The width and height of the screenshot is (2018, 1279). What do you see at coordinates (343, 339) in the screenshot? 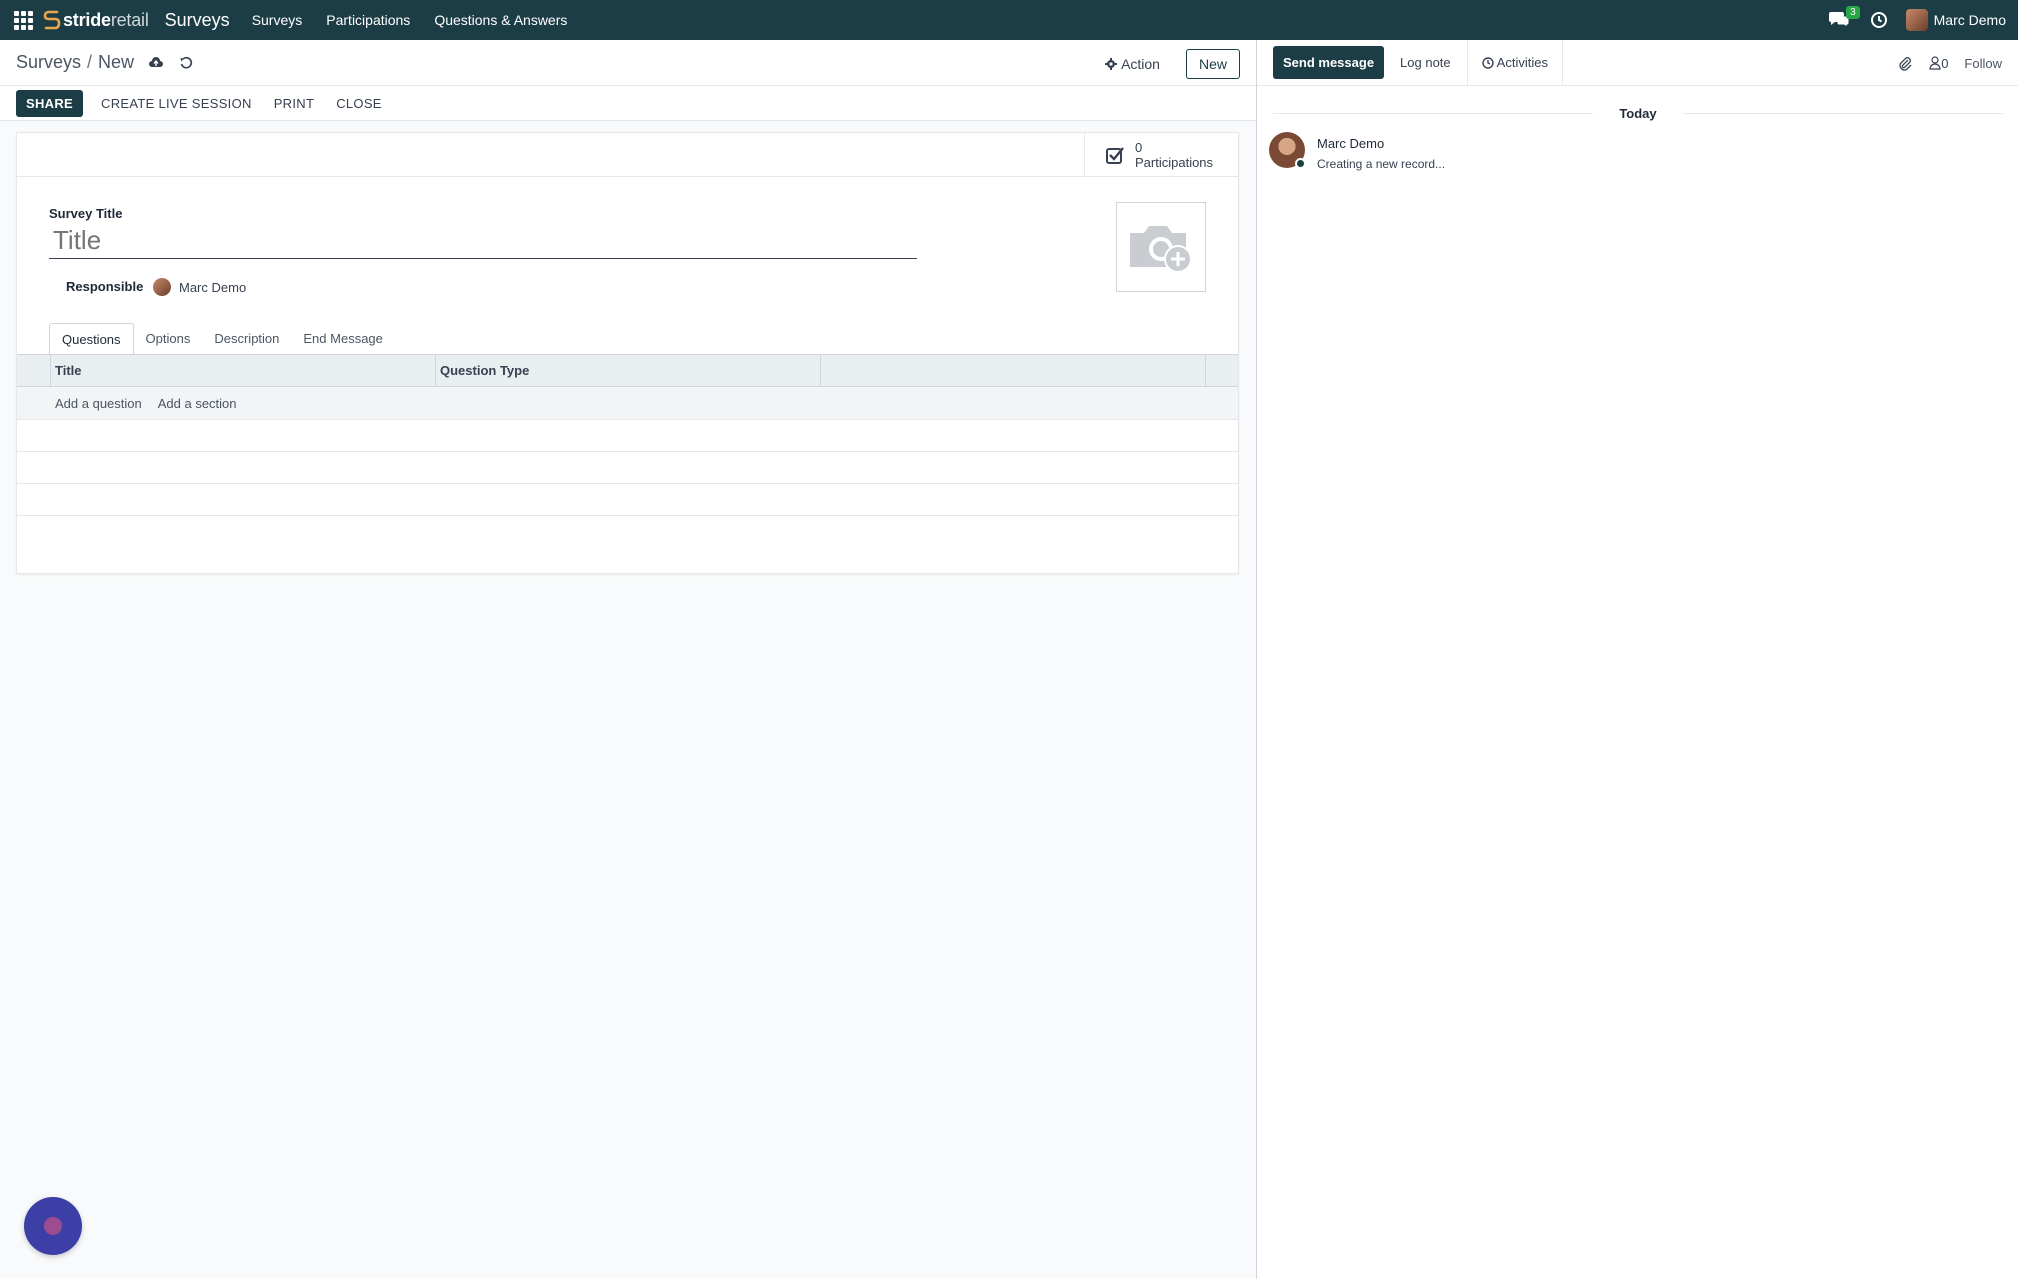
I see `tab-end-message: End Message` at bounding box center [343, 339].